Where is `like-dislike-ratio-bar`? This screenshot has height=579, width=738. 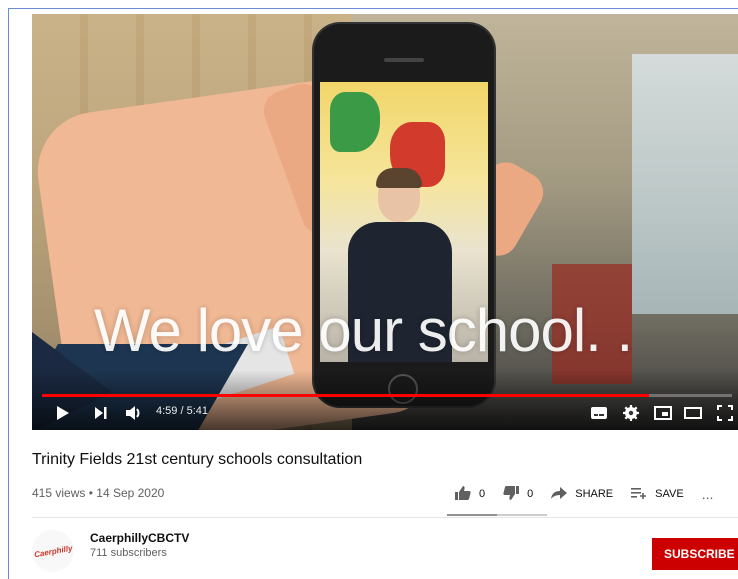 like-dislike-ratio-bar is located at coordinates (497, 515).